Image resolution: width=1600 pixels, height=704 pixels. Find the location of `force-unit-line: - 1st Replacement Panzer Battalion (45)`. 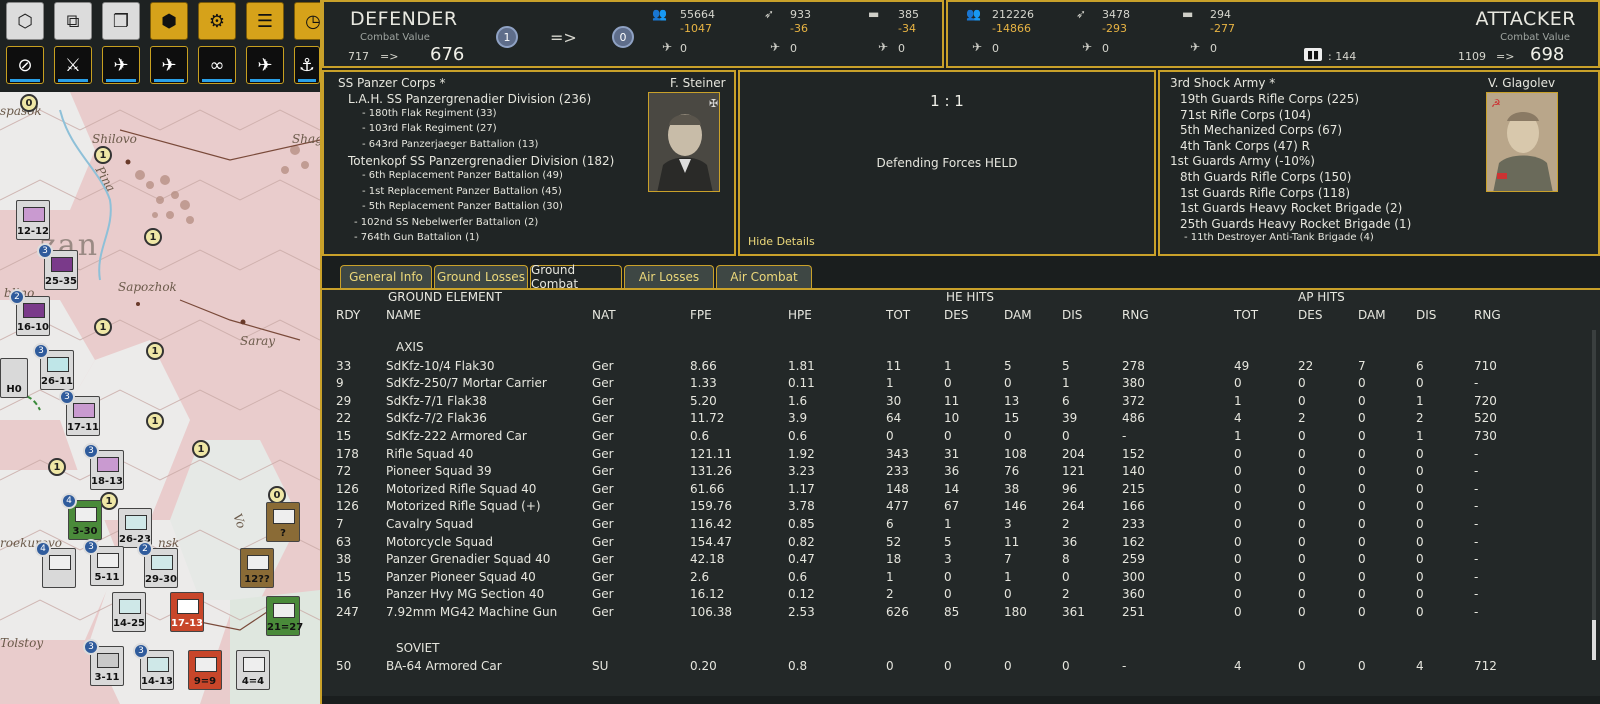

force-unit-line: - 1st Replacement Panzer Battalion (45) is located at coordinates (462, 191).